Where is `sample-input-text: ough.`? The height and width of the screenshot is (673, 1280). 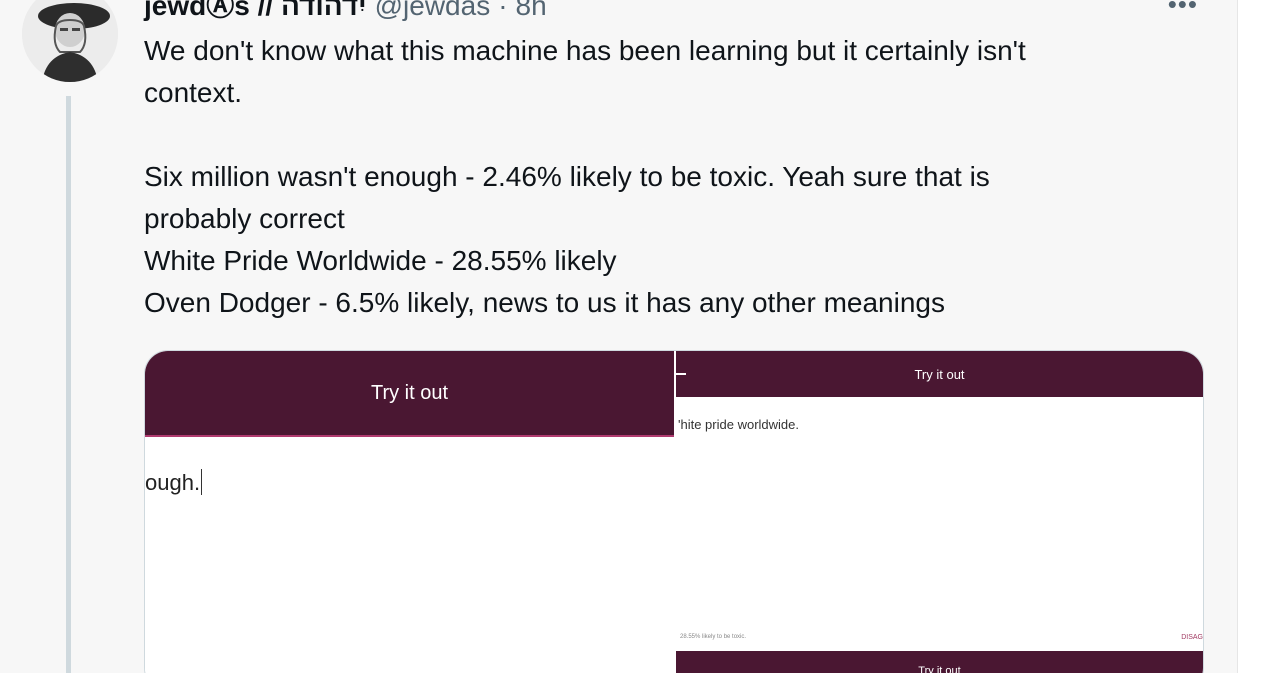
sample-input-text: ough. is located at coordinates (174, 482).